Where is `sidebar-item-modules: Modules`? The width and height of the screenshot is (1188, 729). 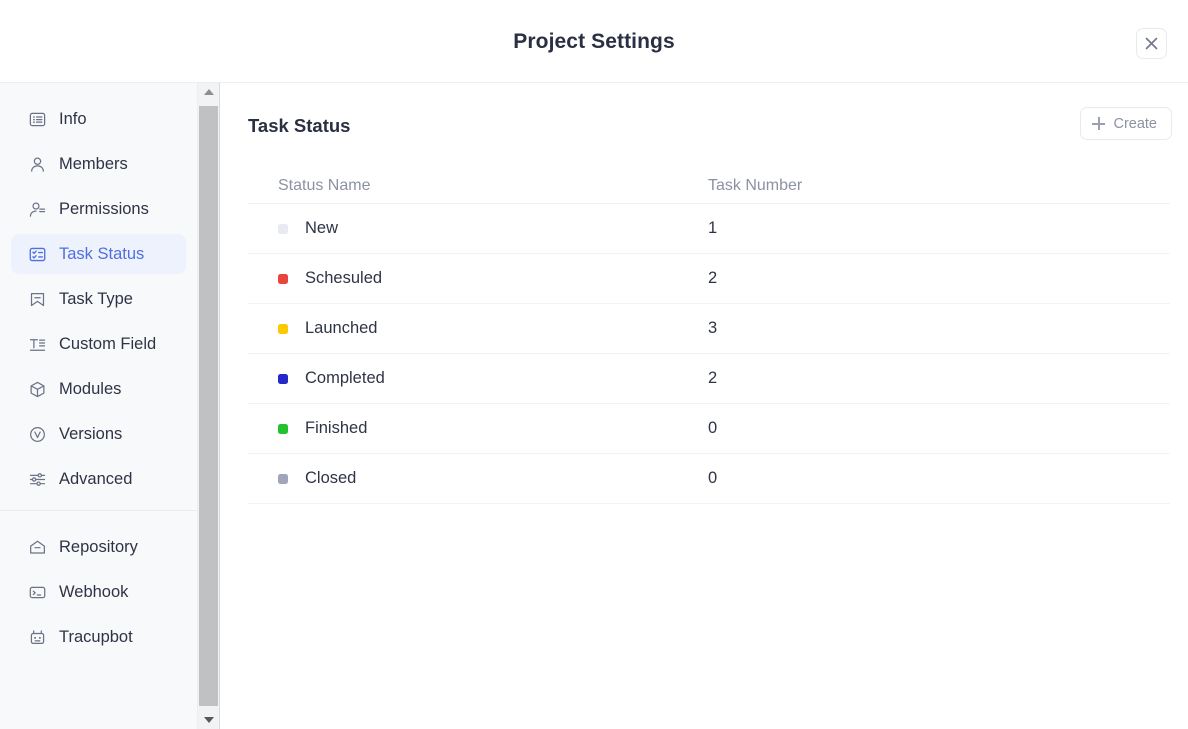 sidebar-item-modules: Modules is located at coordinates (98, 389).